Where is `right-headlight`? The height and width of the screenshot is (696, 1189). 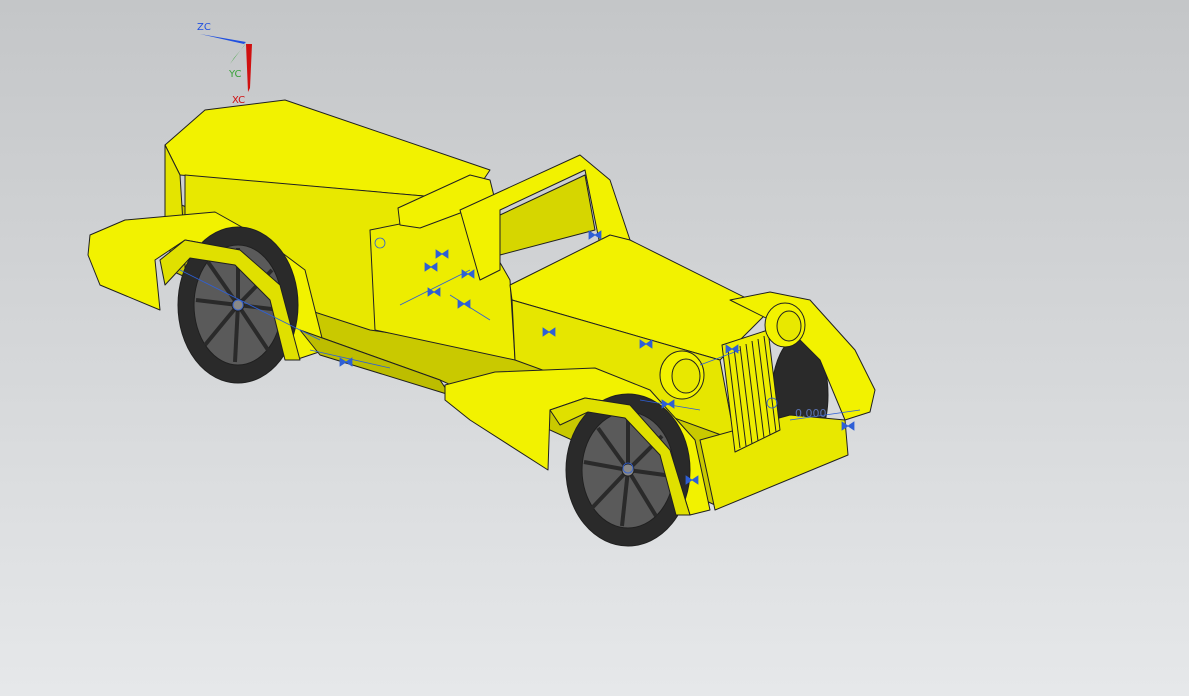
right-headlight is located at coordinates (785, 325).